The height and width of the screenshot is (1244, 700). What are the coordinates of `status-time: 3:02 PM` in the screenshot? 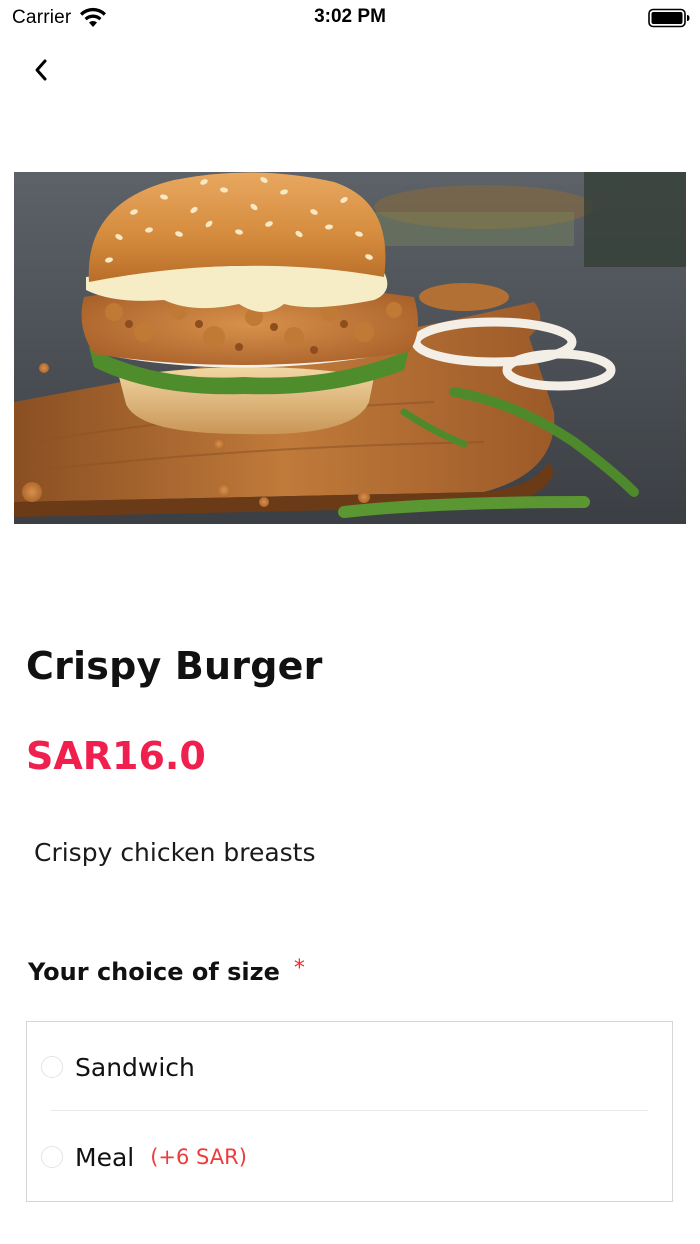 It's located at (350, 16).